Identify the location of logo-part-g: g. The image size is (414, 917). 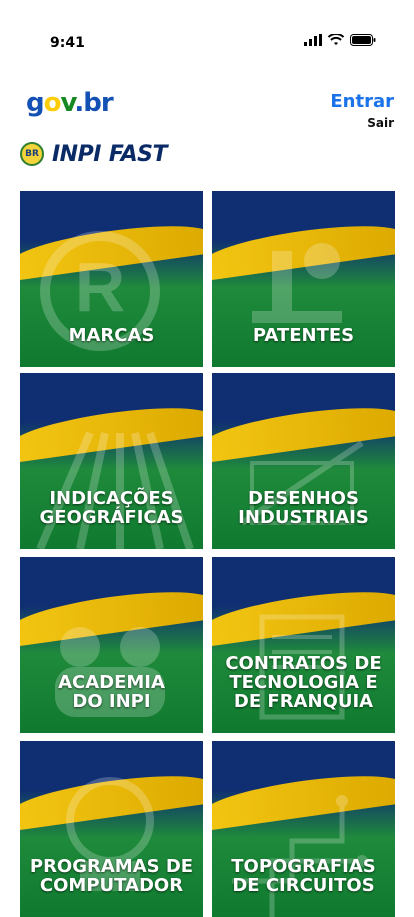
(35, 103).